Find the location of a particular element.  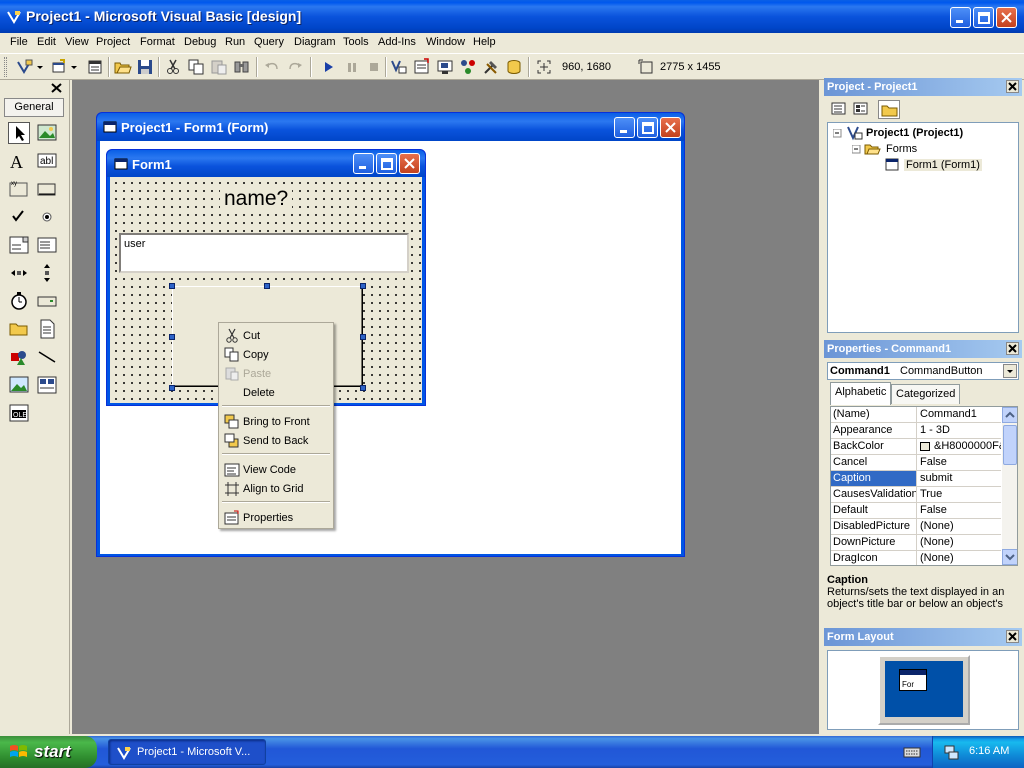

scroll-down-button is located at coordinates (1009, 557).